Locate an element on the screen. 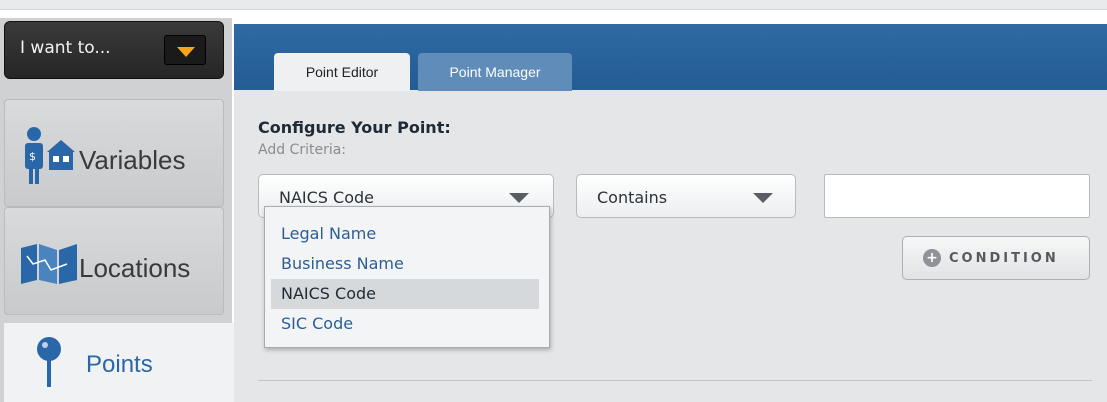 This screenshot has height=402, width=1107. i-want-to-dropdown-button is located at coordinates (185, 50).